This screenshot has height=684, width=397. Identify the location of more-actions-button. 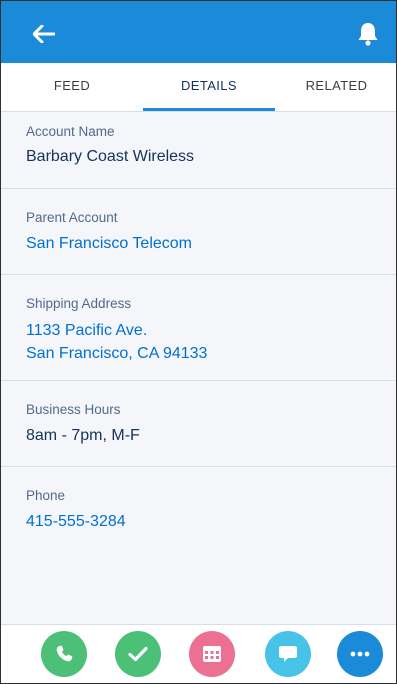
(360, 654).